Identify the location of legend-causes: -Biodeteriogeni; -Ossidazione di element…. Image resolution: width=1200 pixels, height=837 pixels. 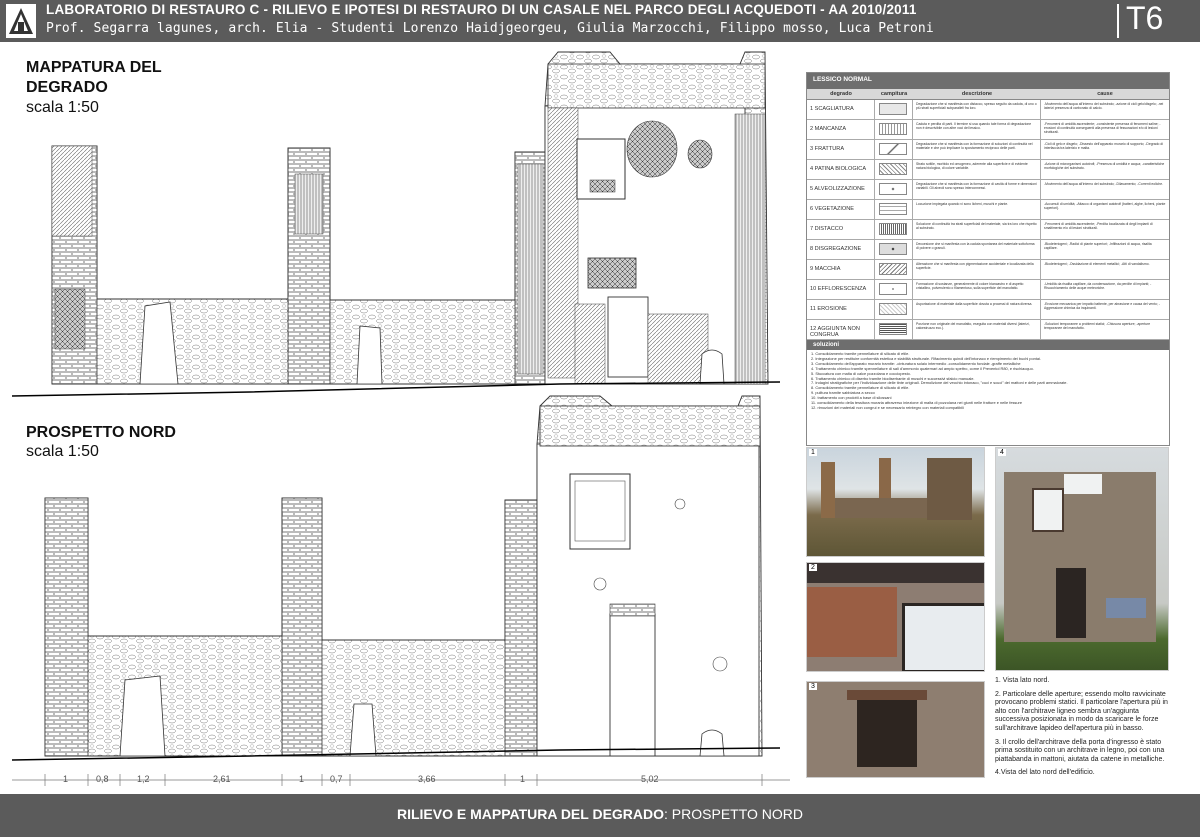
(1097, 264).